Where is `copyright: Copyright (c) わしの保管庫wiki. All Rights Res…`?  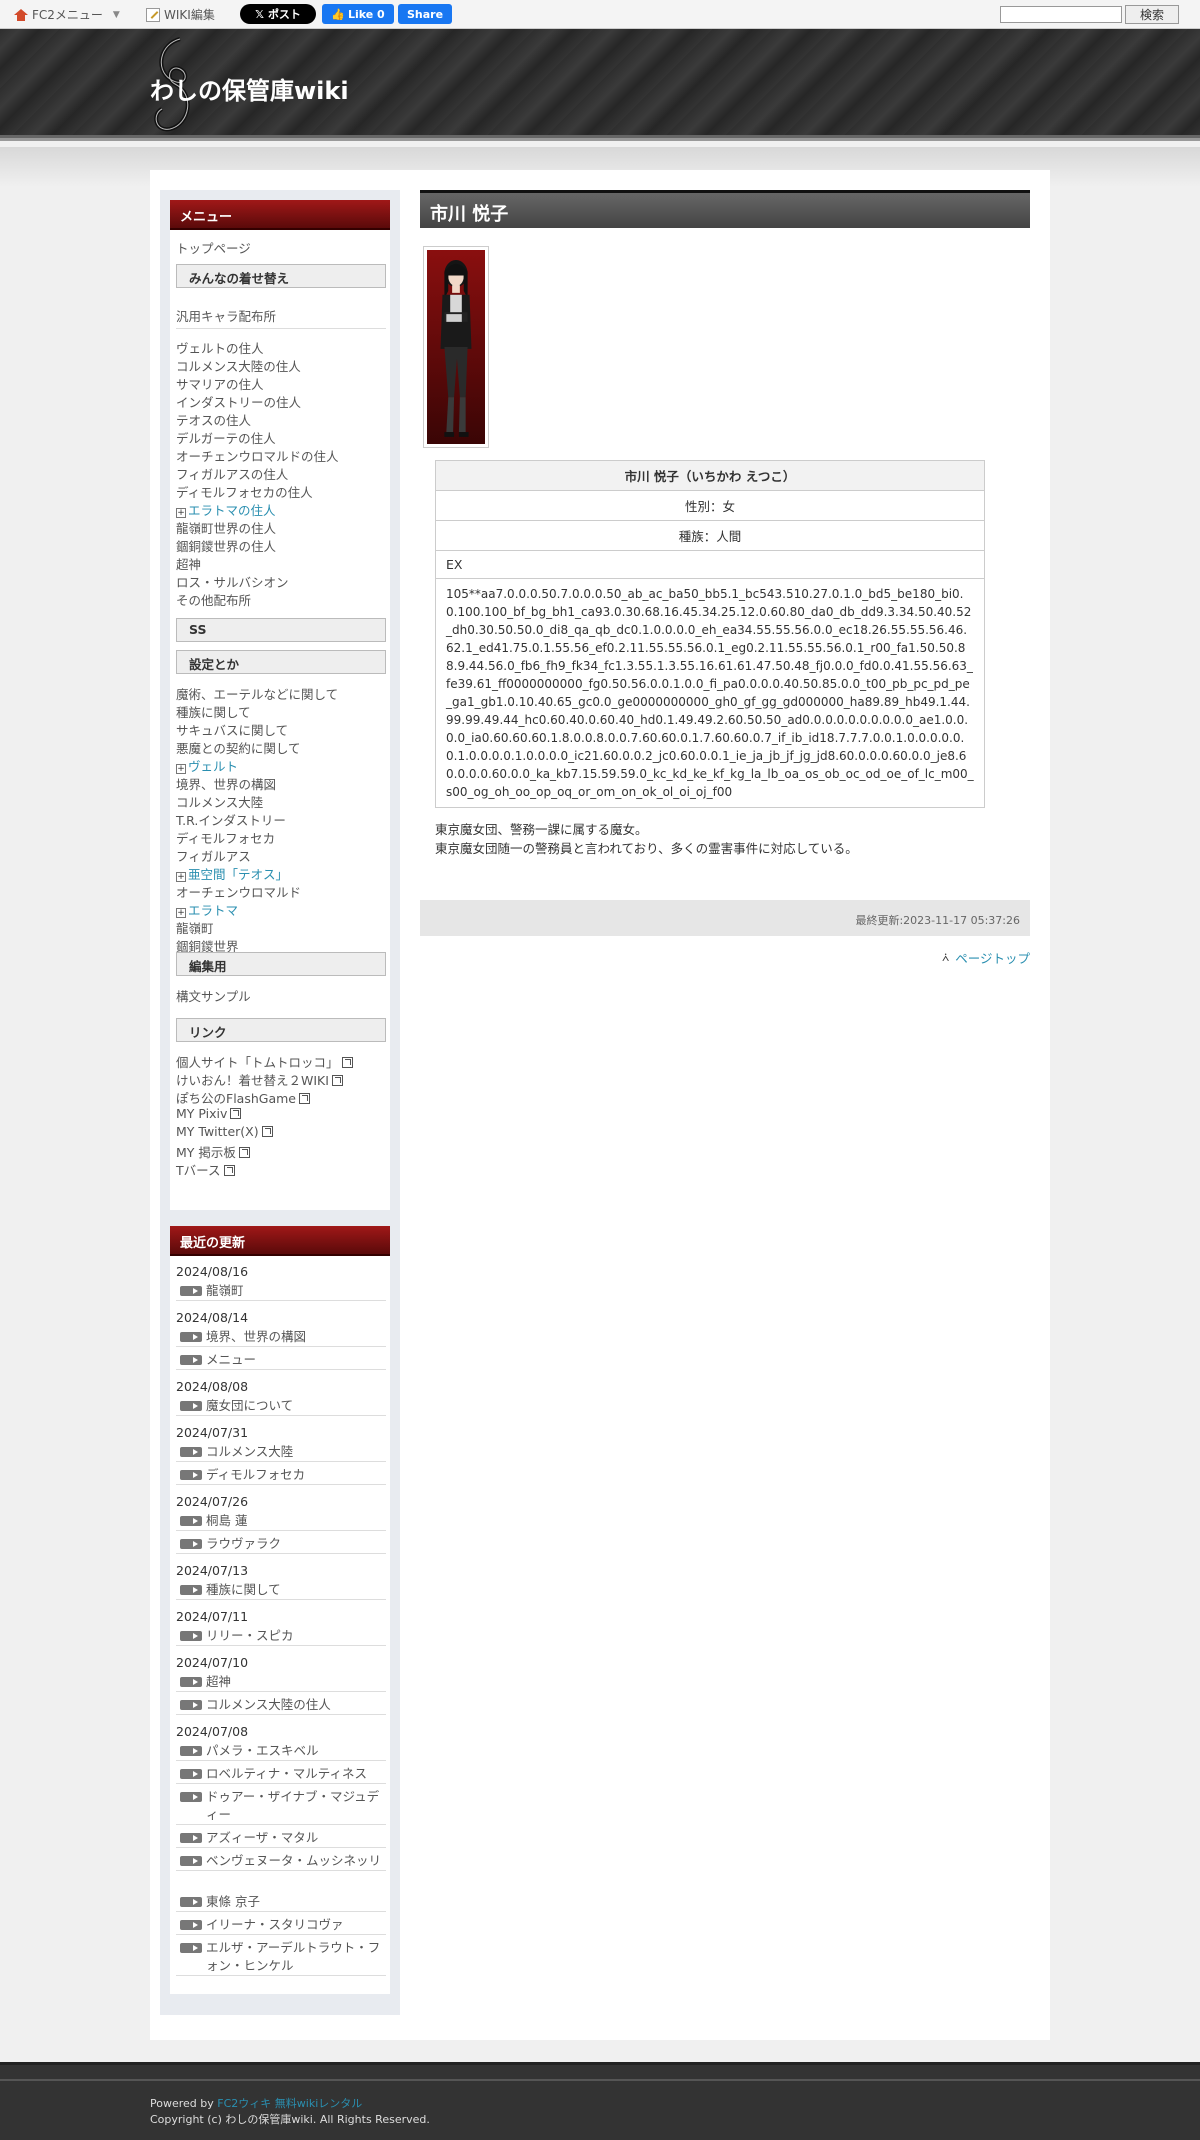
copyright: Copyright (c) わしの保管庫wiki. All Rights Res… is located at coordinates (290, 2119).